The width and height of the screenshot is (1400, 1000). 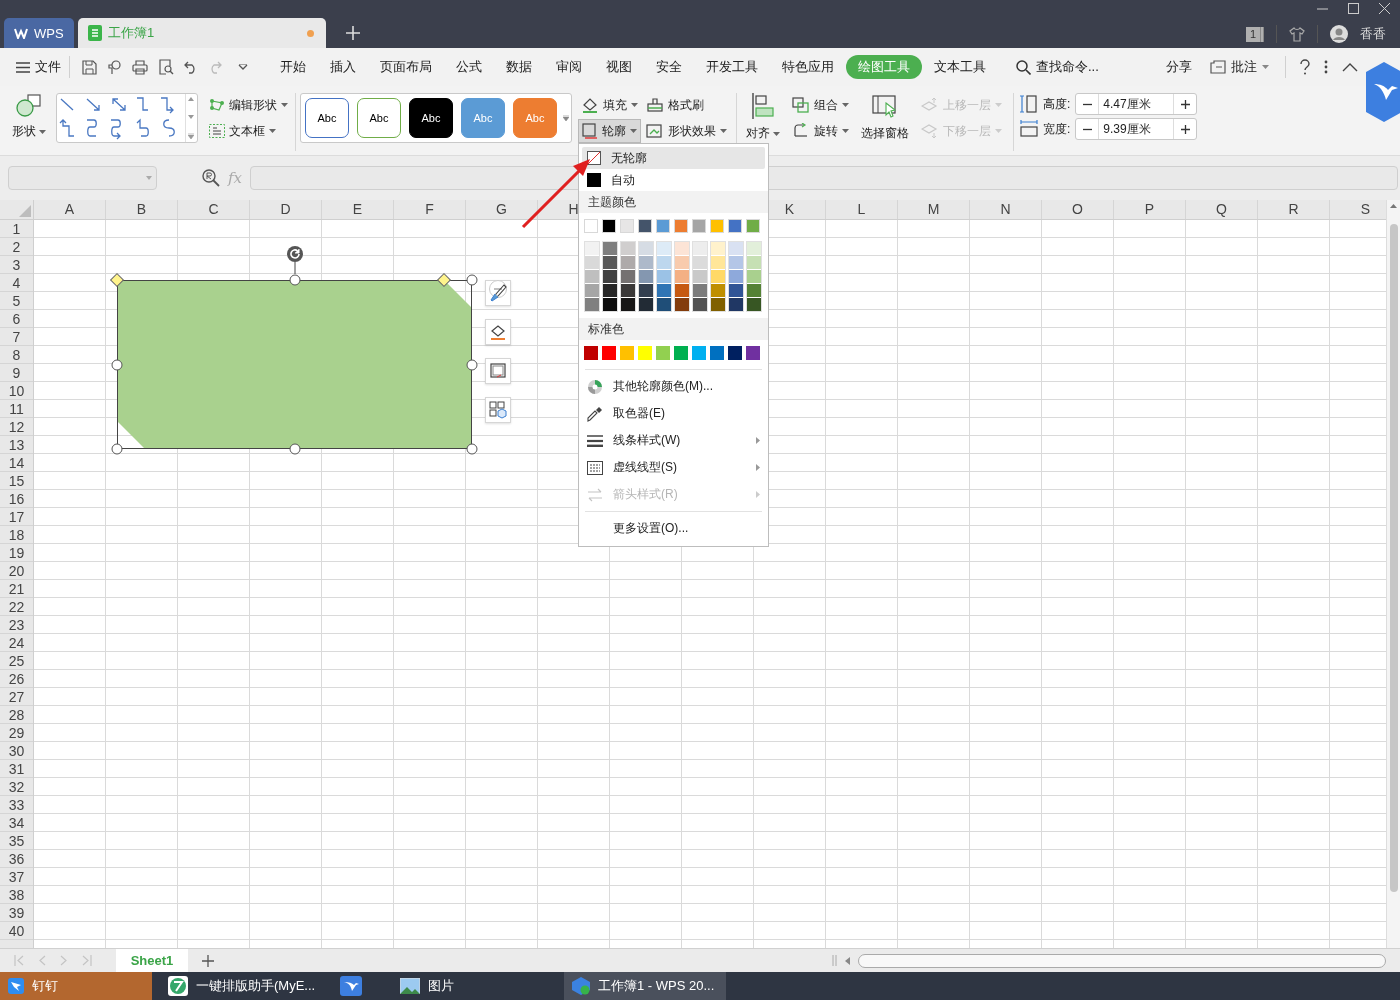 What do you see at coordinates (1179, 67) in the screenshot?
I see `share-button: 分享` at bounding box center [1179, 67].